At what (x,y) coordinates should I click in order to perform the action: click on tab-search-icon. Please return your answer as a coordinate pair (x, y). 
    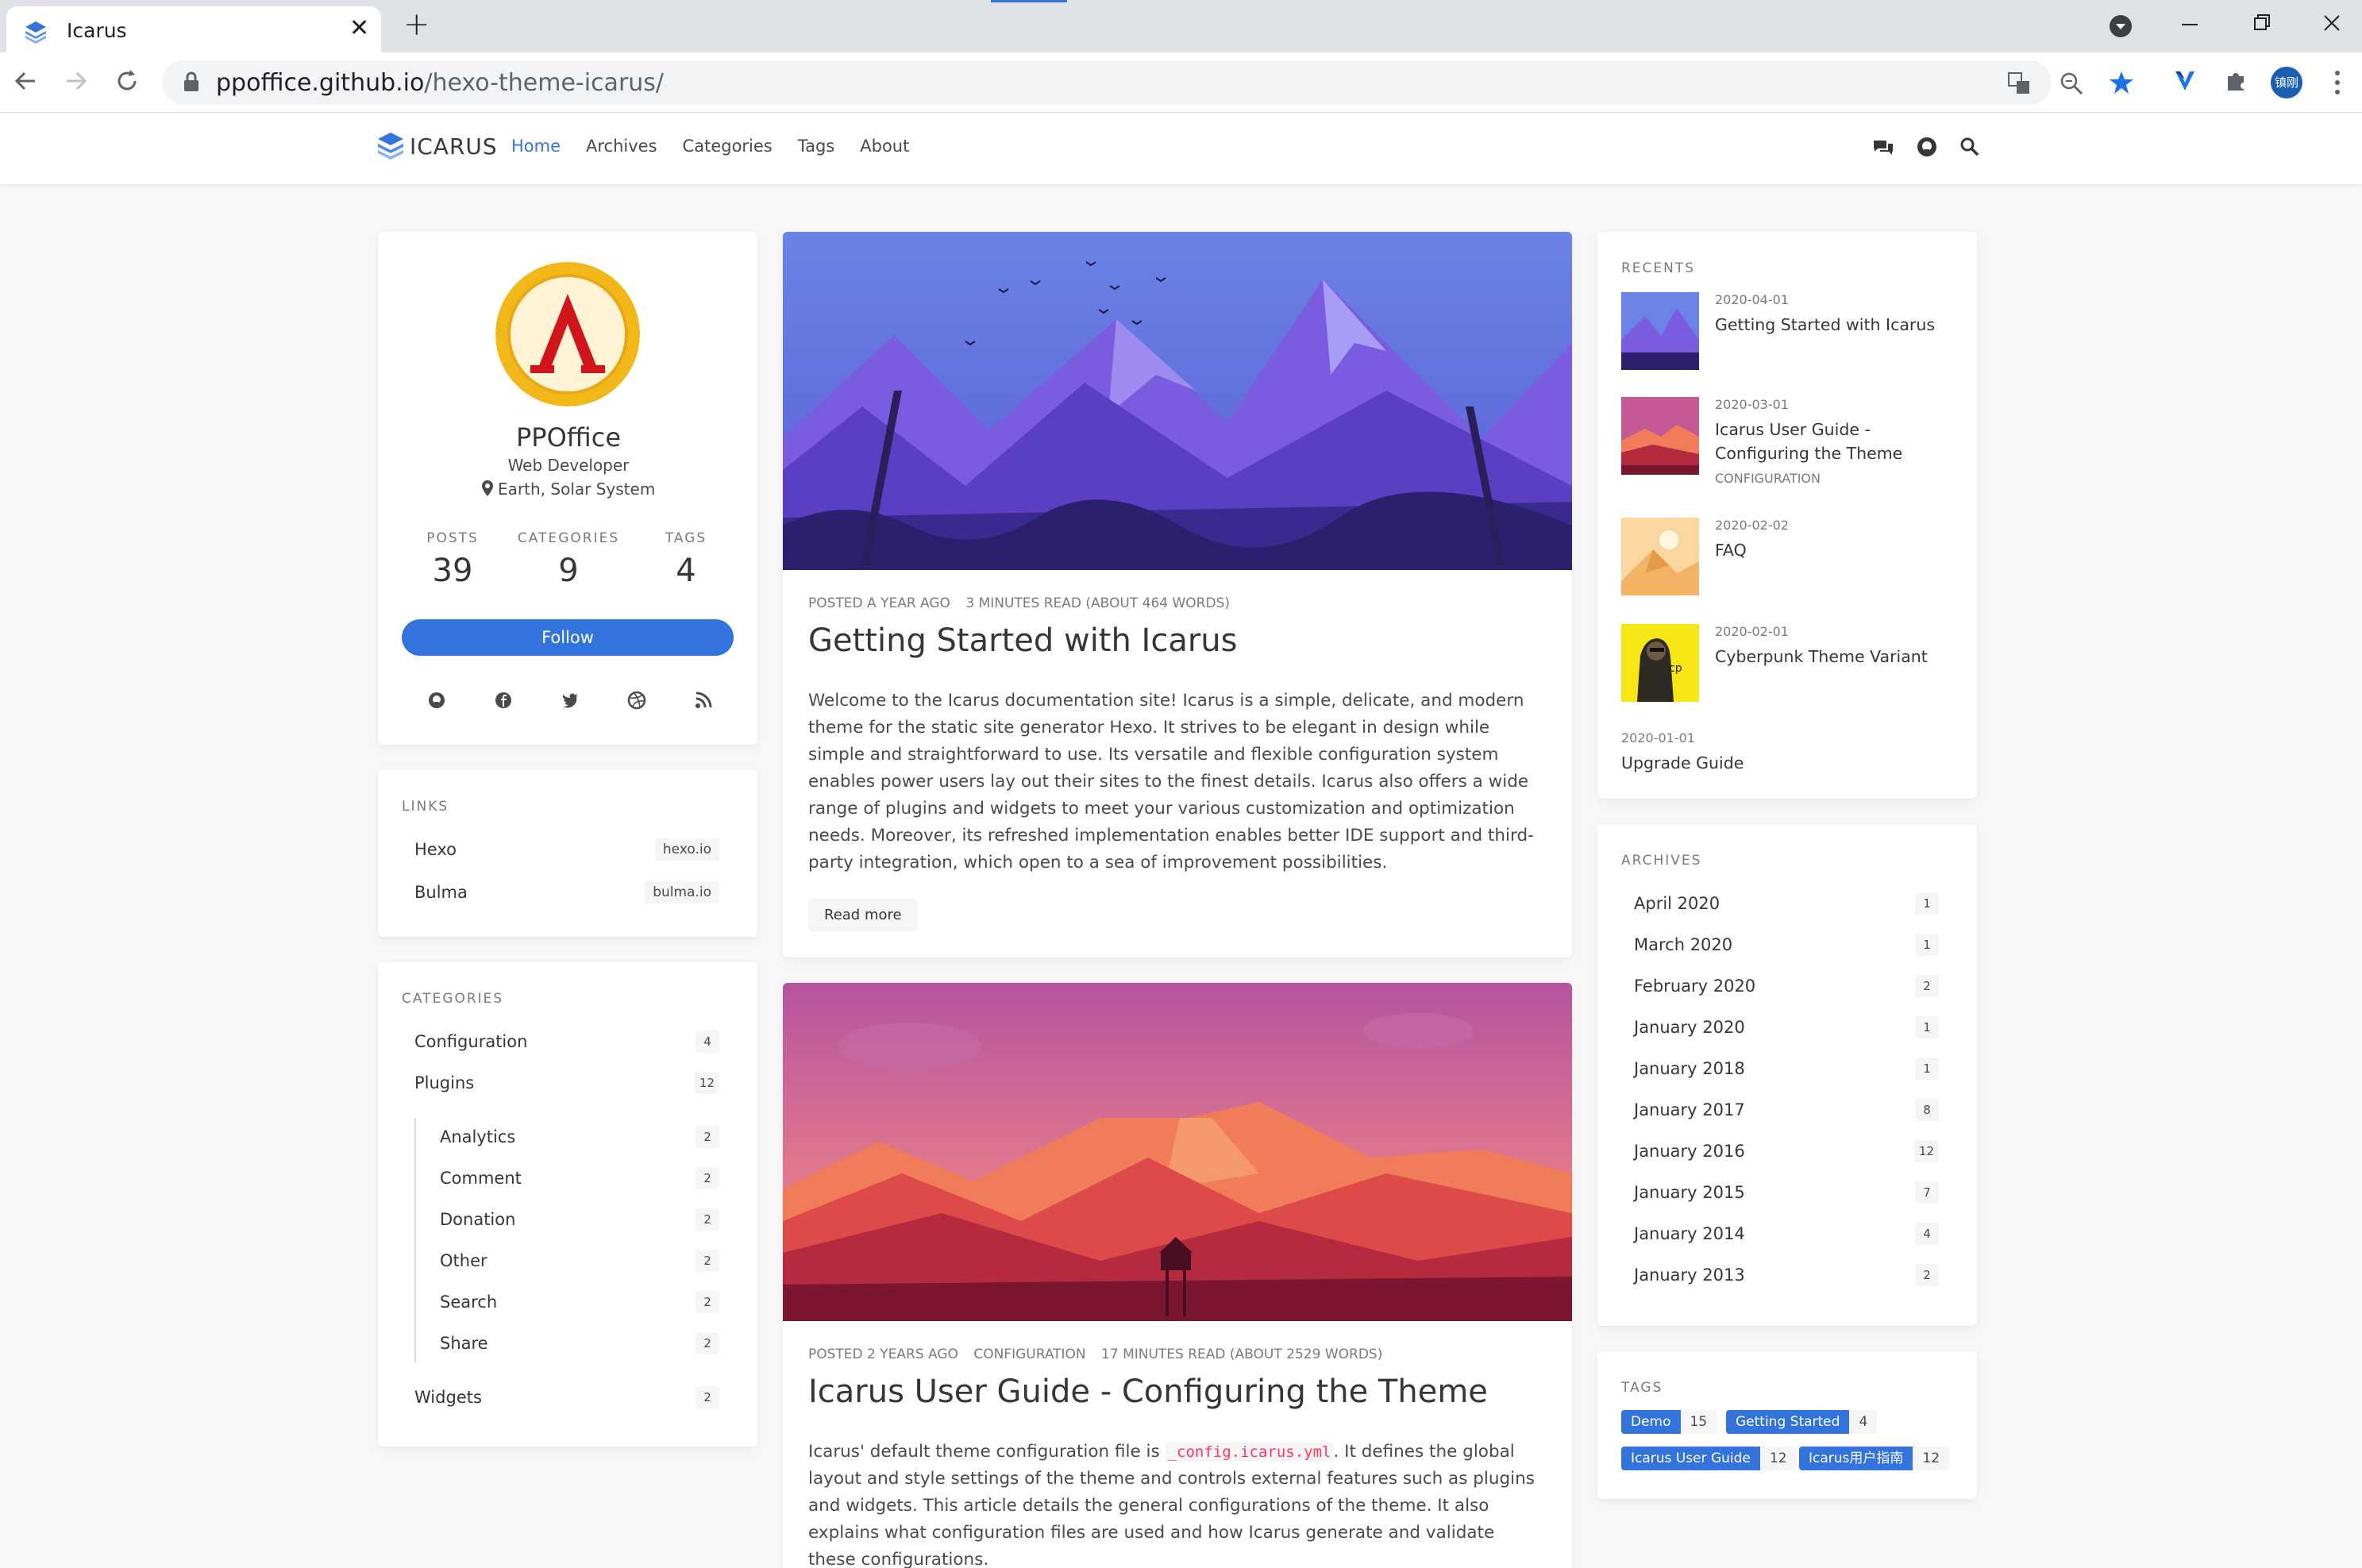
    Looking at the image, I should click on (2121, 26).